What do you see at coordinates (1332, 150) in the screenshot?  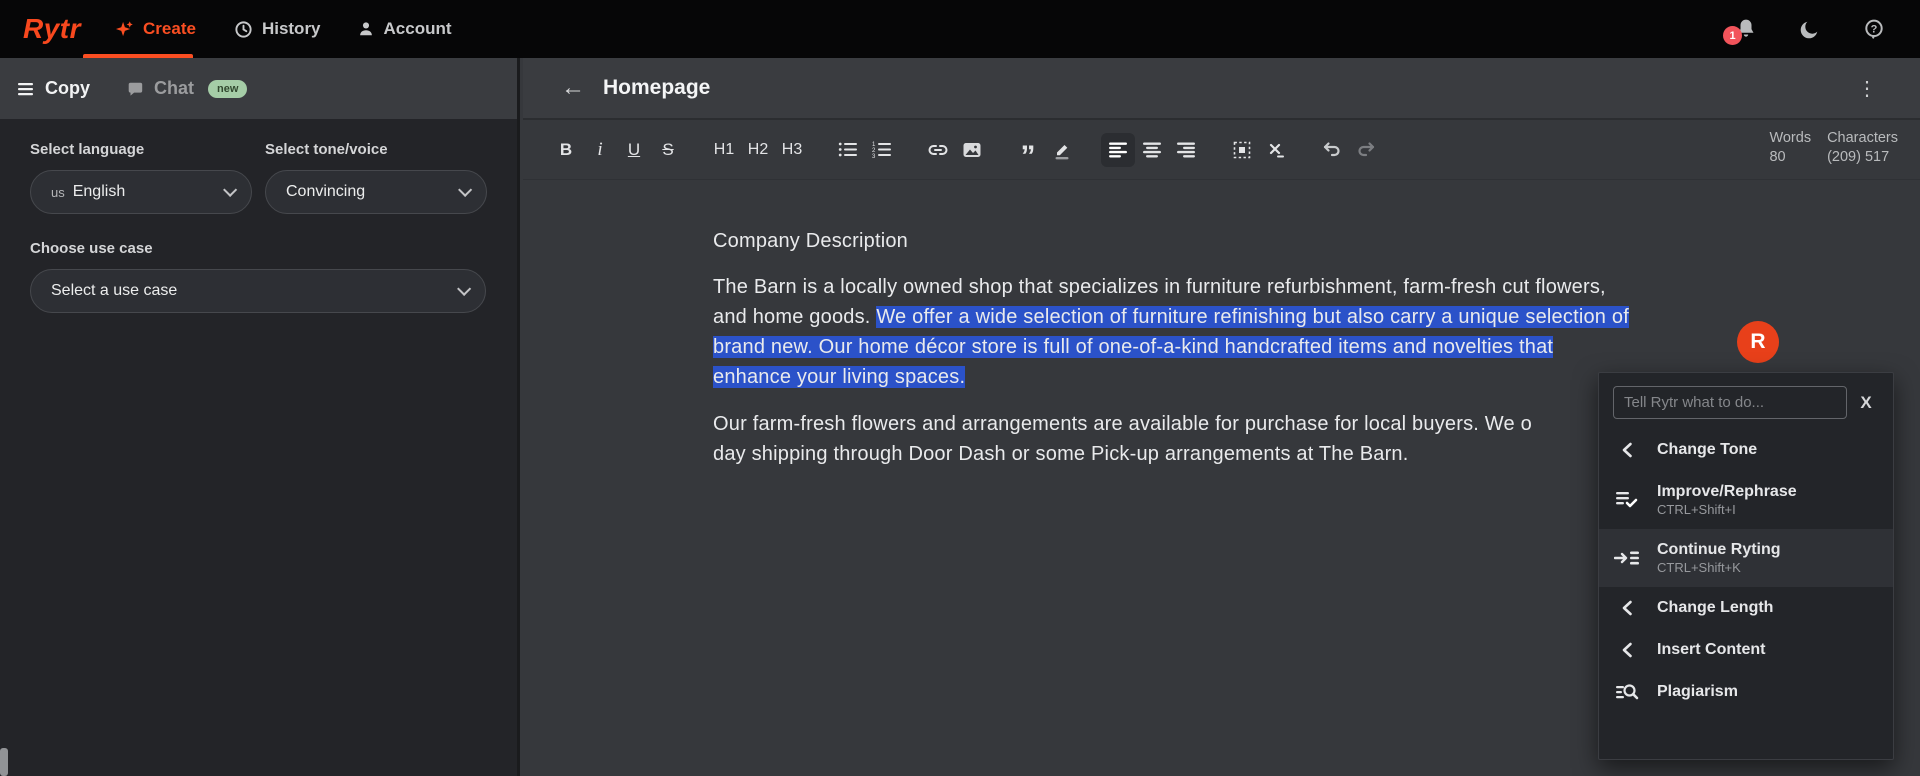 I see `undo-button` at bounding box center [1332, 150].